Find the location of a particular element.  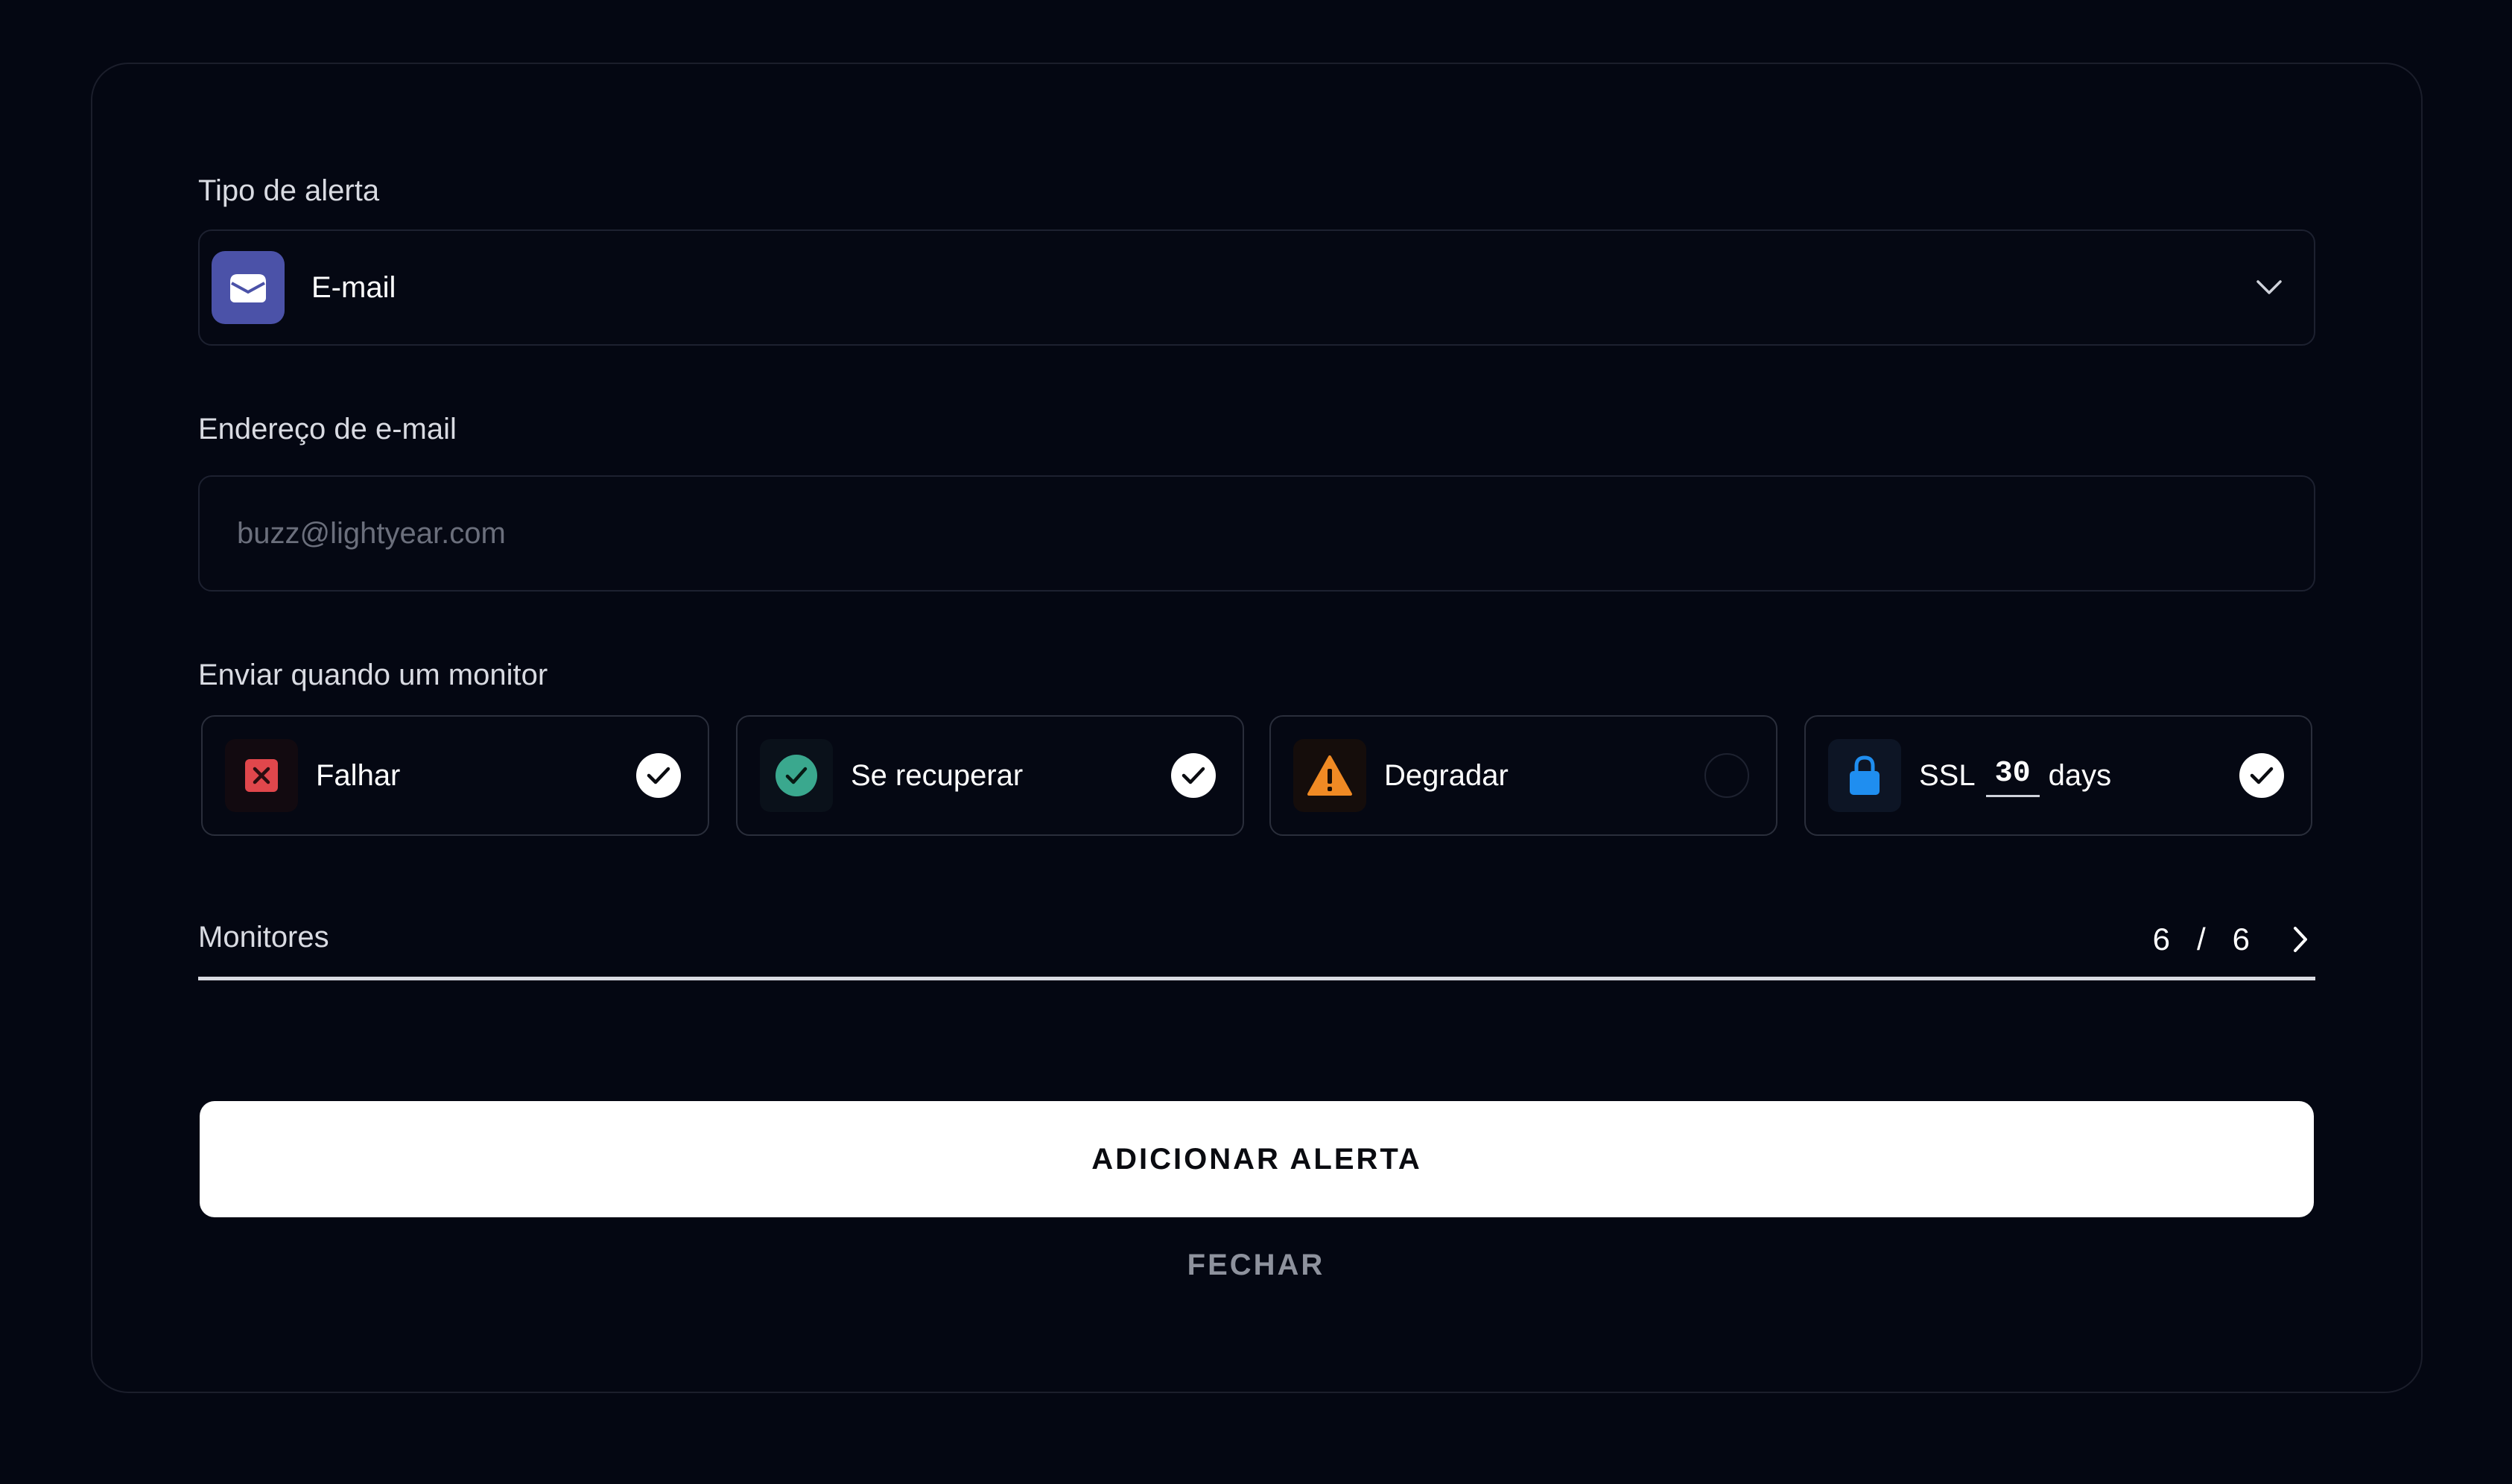

alert-type-select: E-mail is located at coordinates (1257, 287).